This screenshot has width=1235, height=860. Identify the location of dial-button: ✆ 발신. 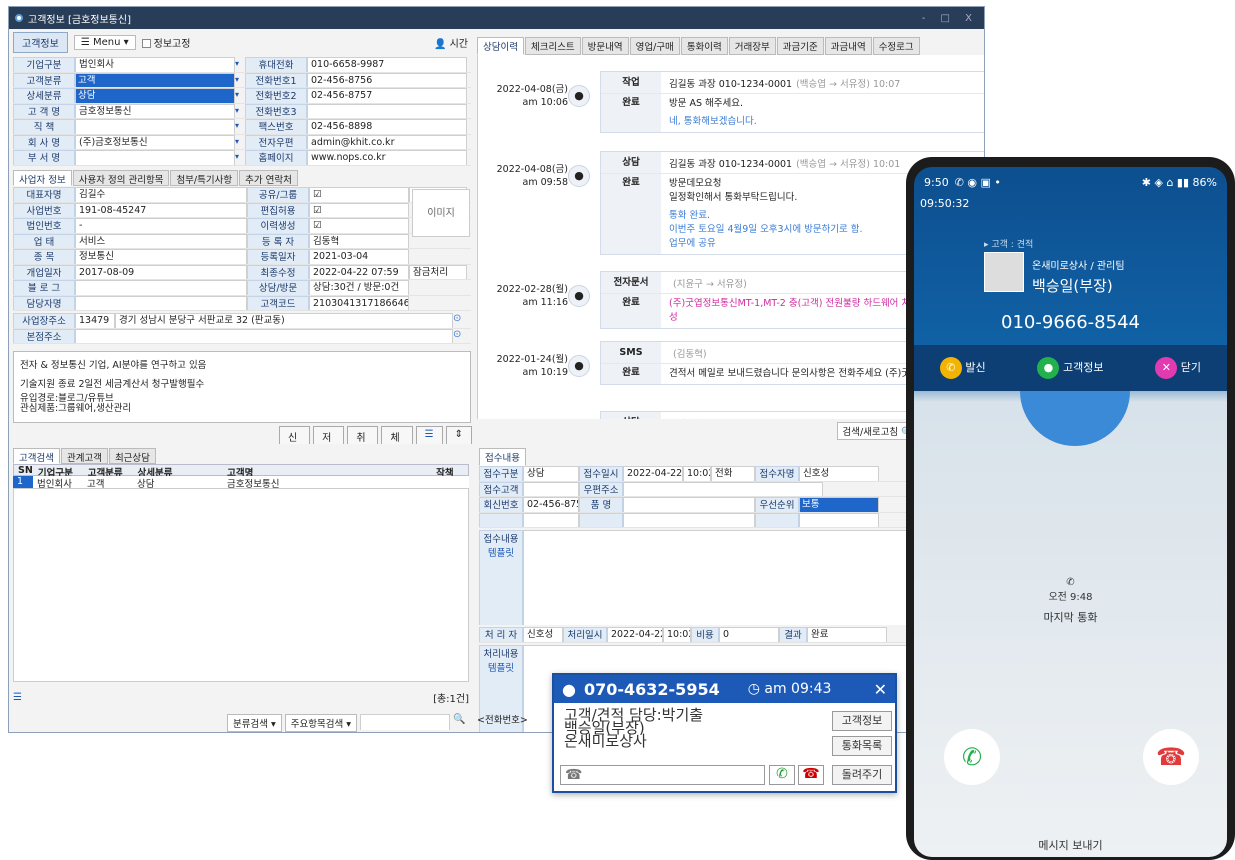
(962, 368).